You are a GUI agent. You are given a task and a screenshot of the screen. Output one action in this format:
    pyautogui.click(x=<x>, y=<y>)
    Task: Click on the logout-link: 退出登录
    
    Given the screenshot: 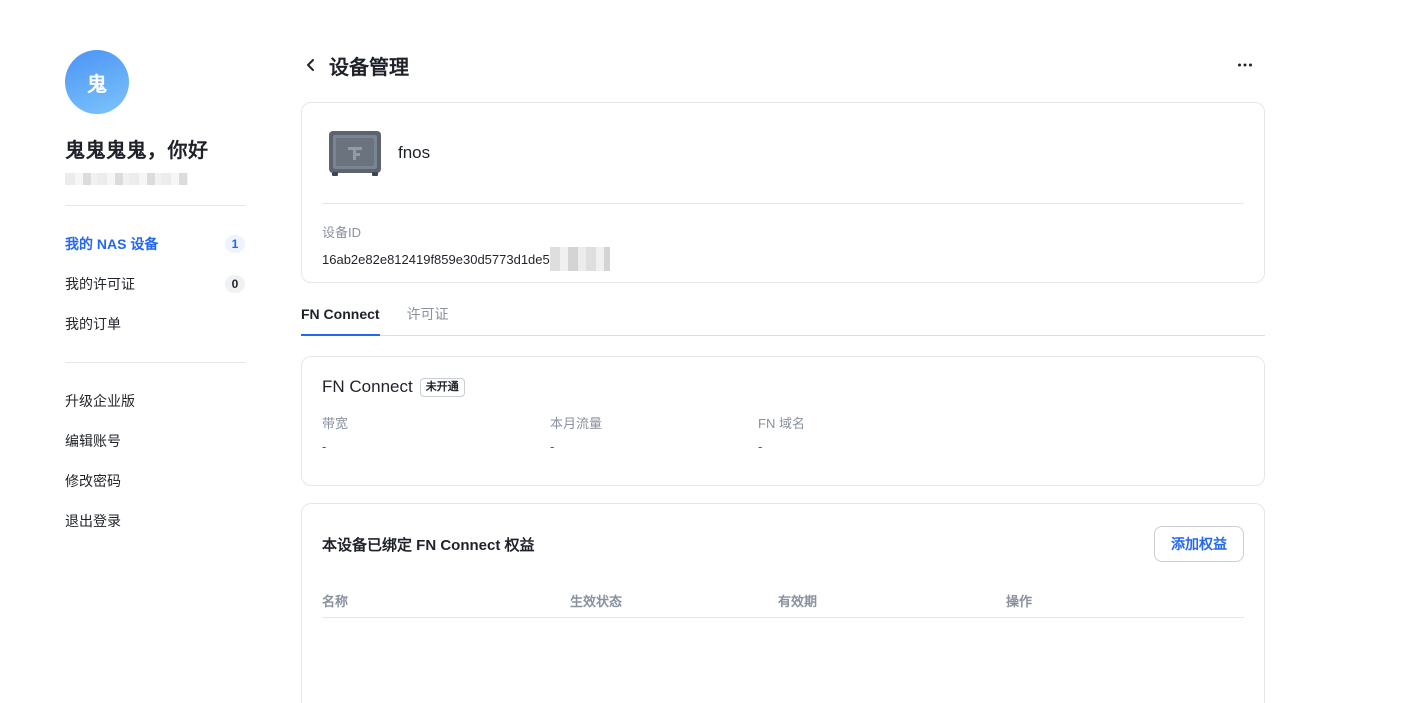 What is the action you would take?
    pyautogui.click(x=155, y=521)
    